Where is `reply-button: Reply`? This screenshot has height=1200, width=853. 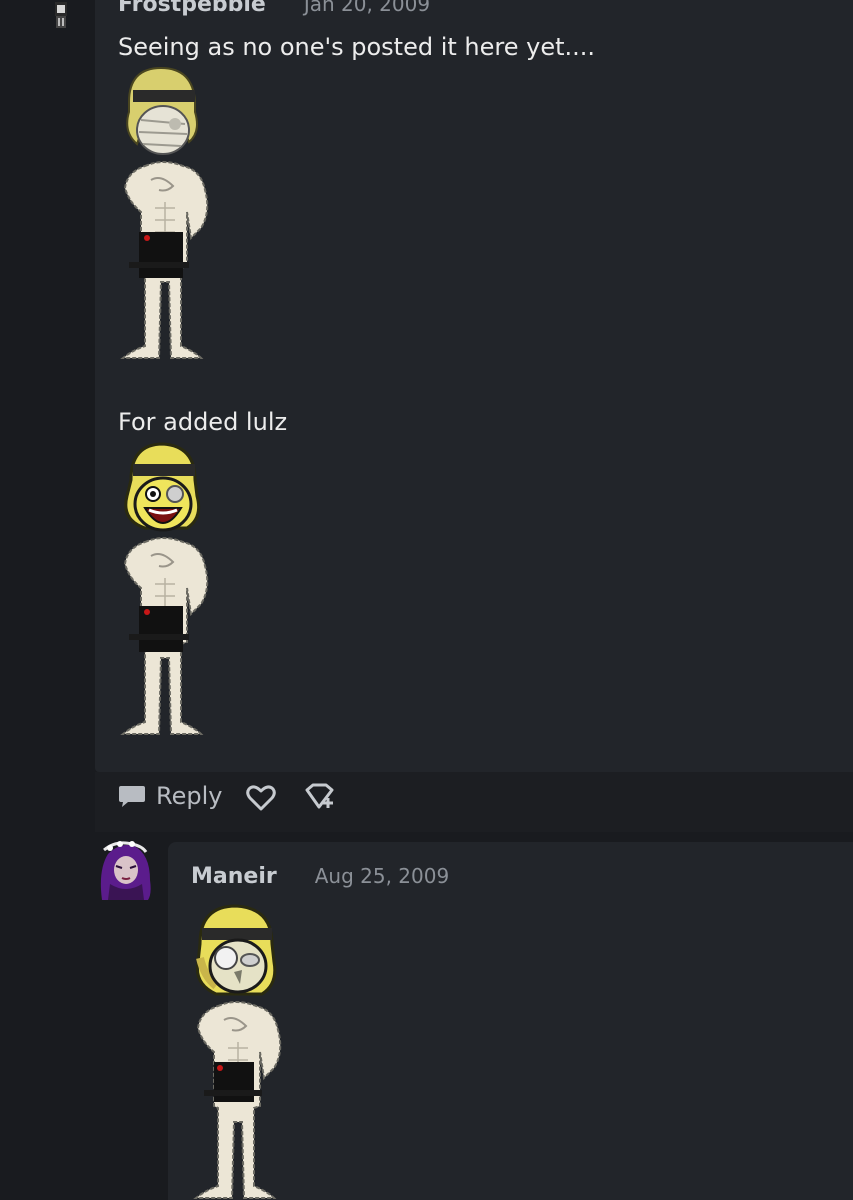 reply-button: Reply is located at coordinates (170, 796).